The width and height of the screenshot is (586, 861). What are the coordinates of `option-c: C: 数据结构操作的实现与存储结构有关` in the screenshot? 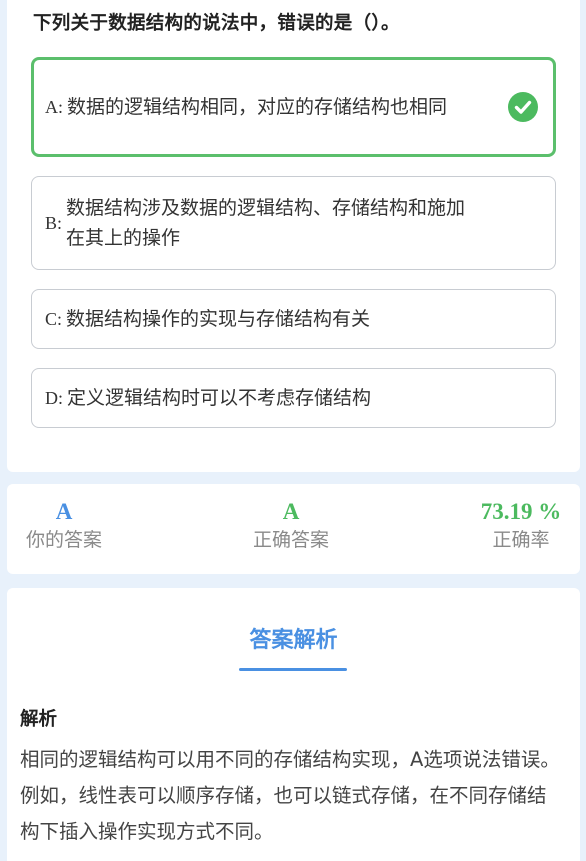 It's located at (293, 319).